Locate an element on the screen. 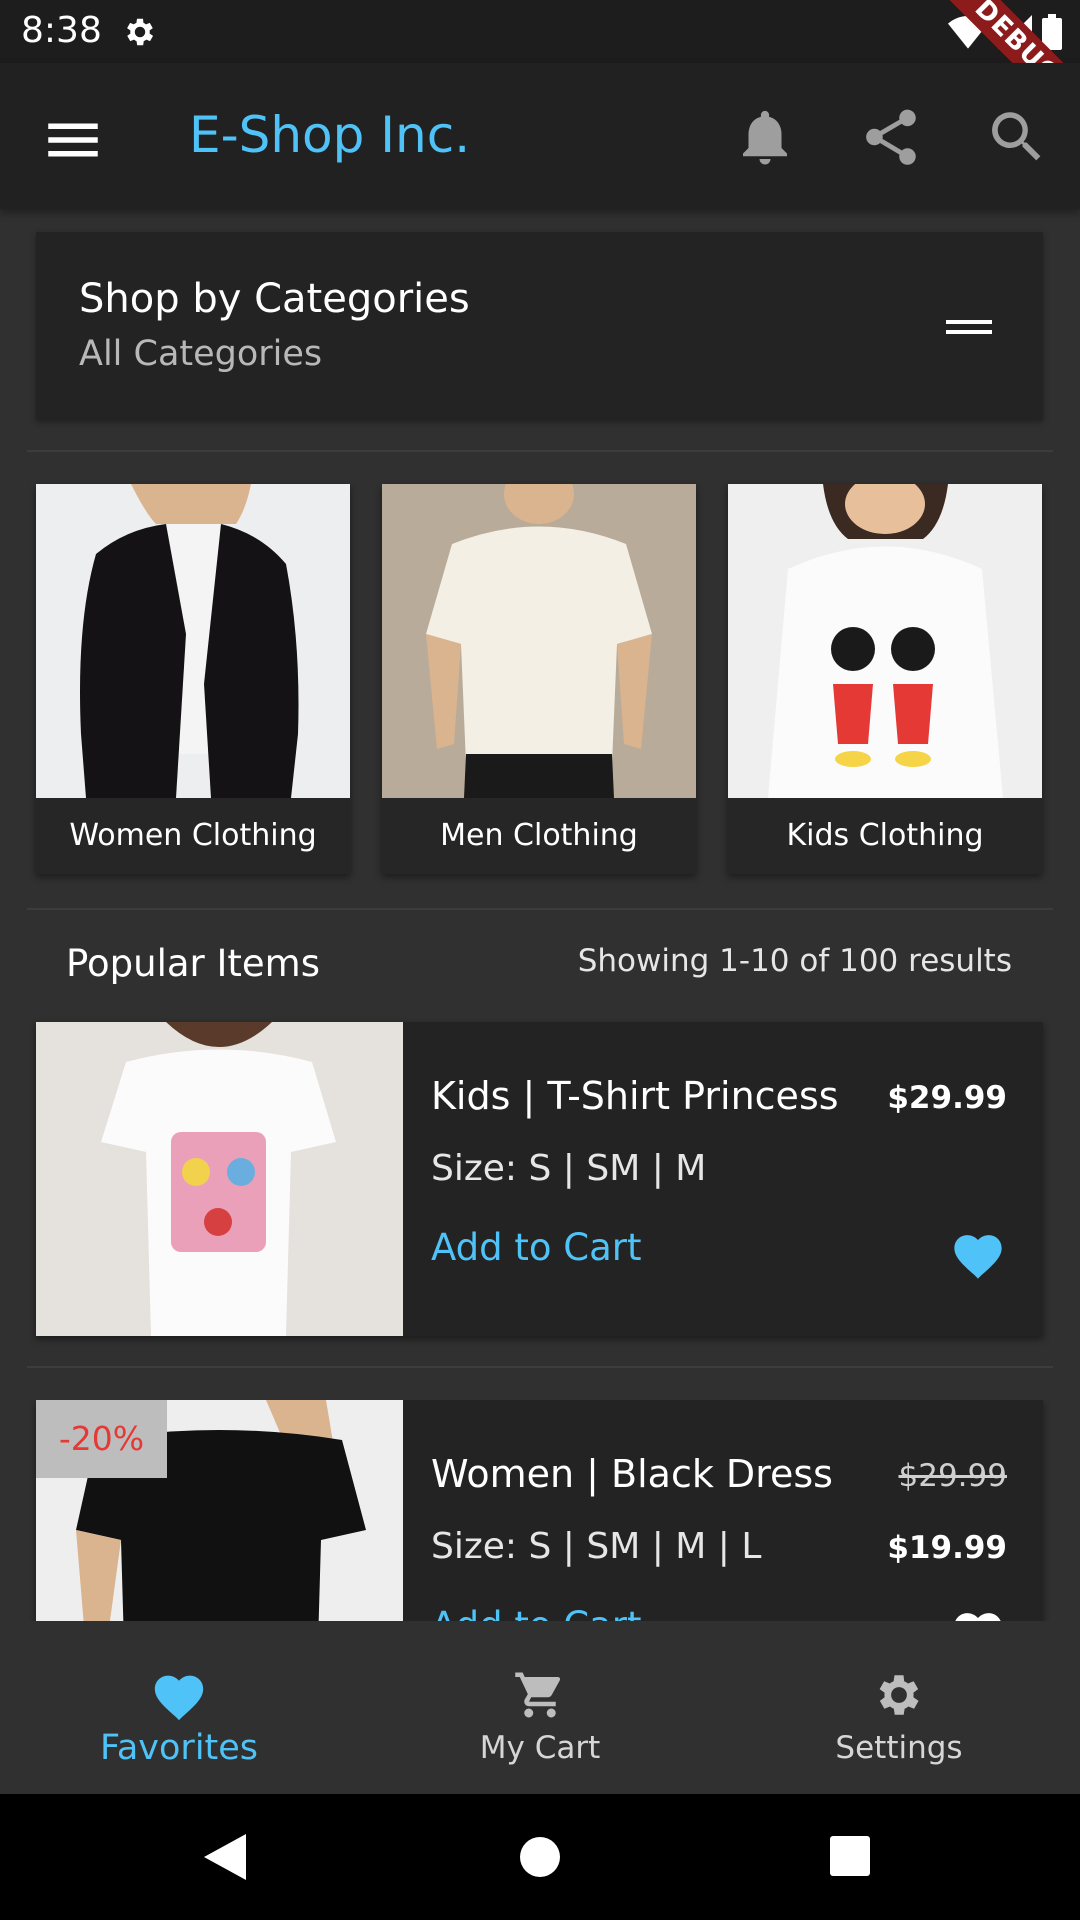 The image size is (1080, 1920). discount-badge: -20% is located at coordinates (101, 1439).